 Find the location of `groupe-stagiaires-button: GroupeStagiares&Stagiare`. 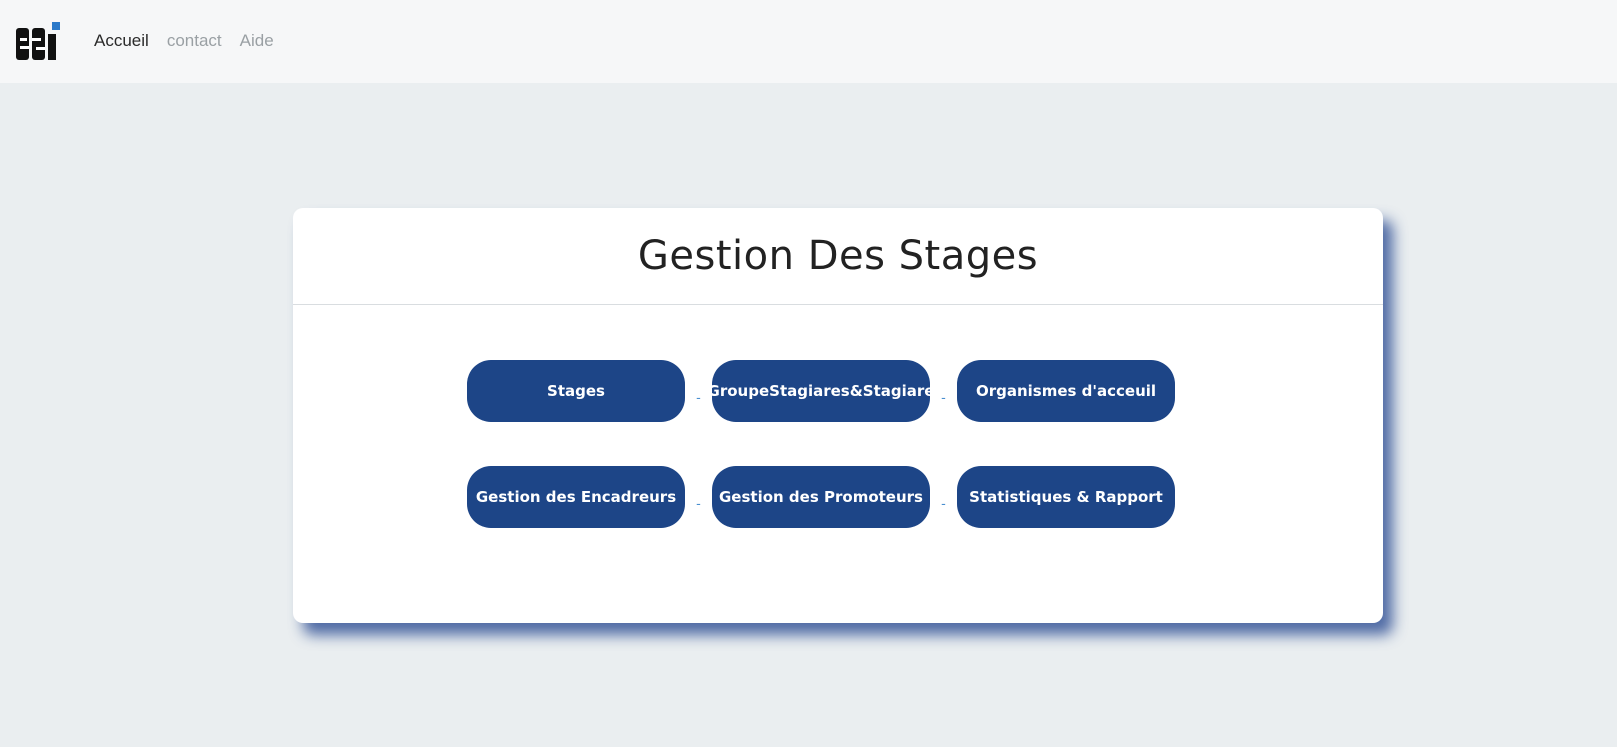

groupe-stagiaires-button: GroupeStagiares&Stagiare is located at coordinates (821, 391).